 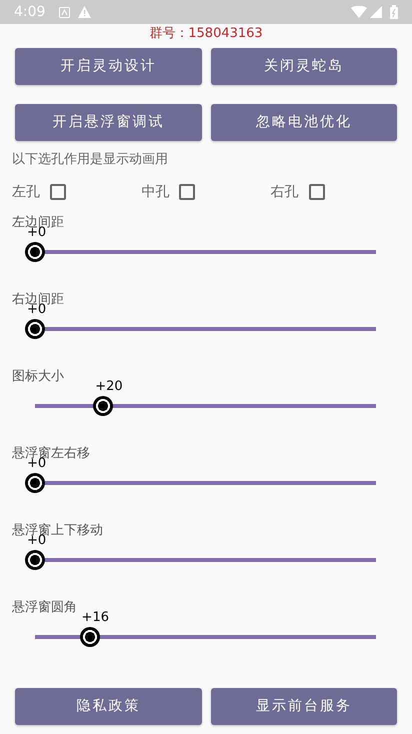 I want to click on signal-icon, so click(x=376, y=12).